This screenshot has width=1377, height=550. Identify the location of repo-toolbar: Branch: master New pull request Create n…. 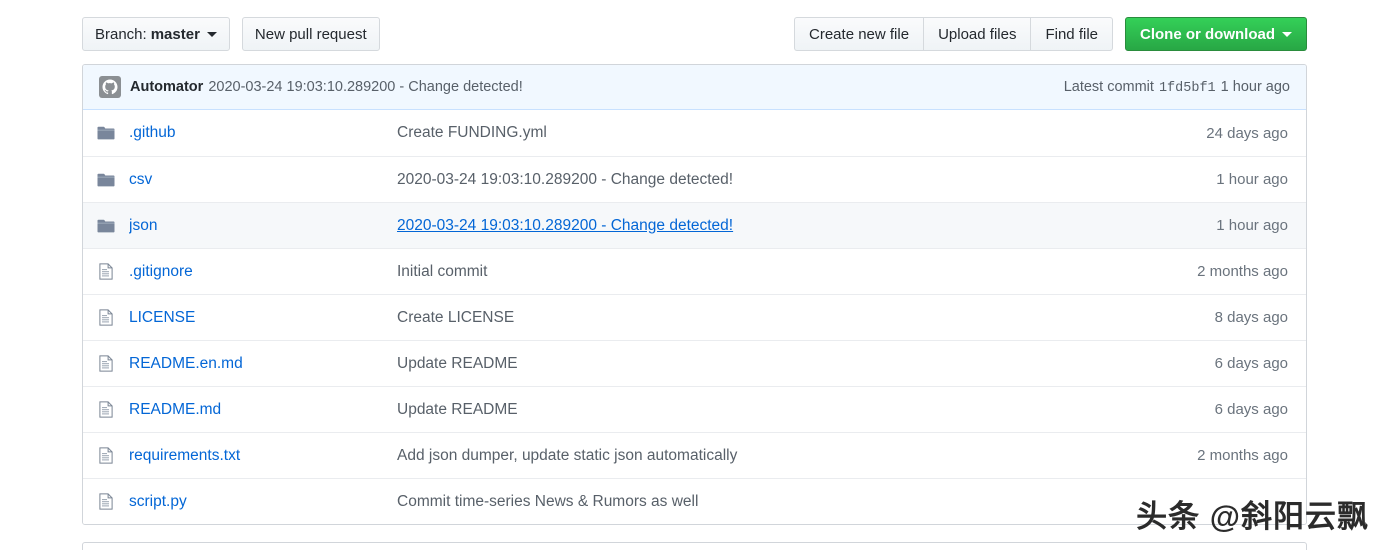
(694, 35).